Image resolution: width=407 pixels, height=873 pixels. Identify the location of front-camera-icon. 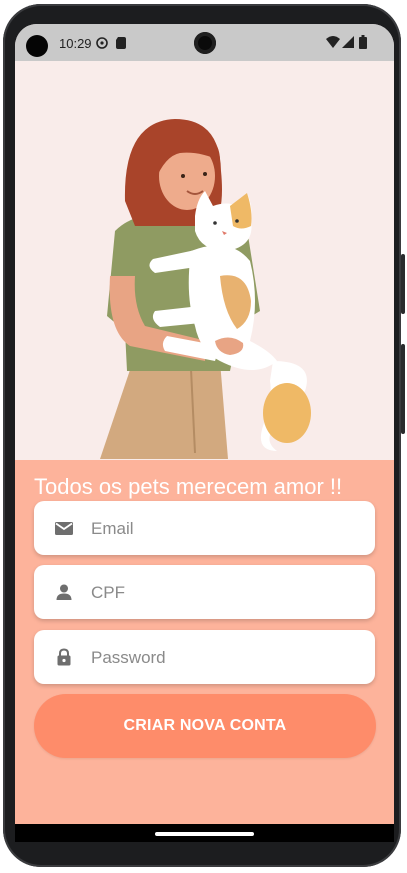
(205, 43).